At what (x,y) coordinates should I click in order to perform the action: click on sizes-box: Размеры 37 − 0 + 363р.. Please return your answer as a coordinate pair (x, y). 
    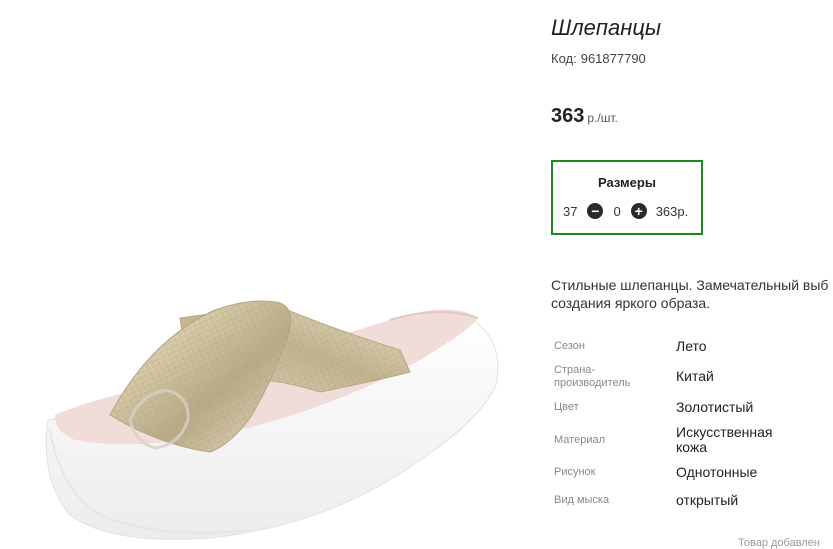
    Looking at the image, I should click on (627, 197).